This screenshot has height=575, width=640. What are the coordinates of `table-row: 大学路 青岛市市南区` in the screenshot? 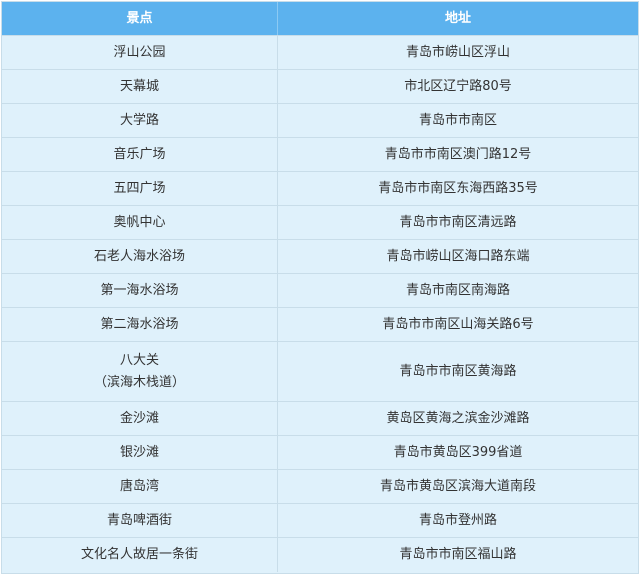 It's located at (320, 121).